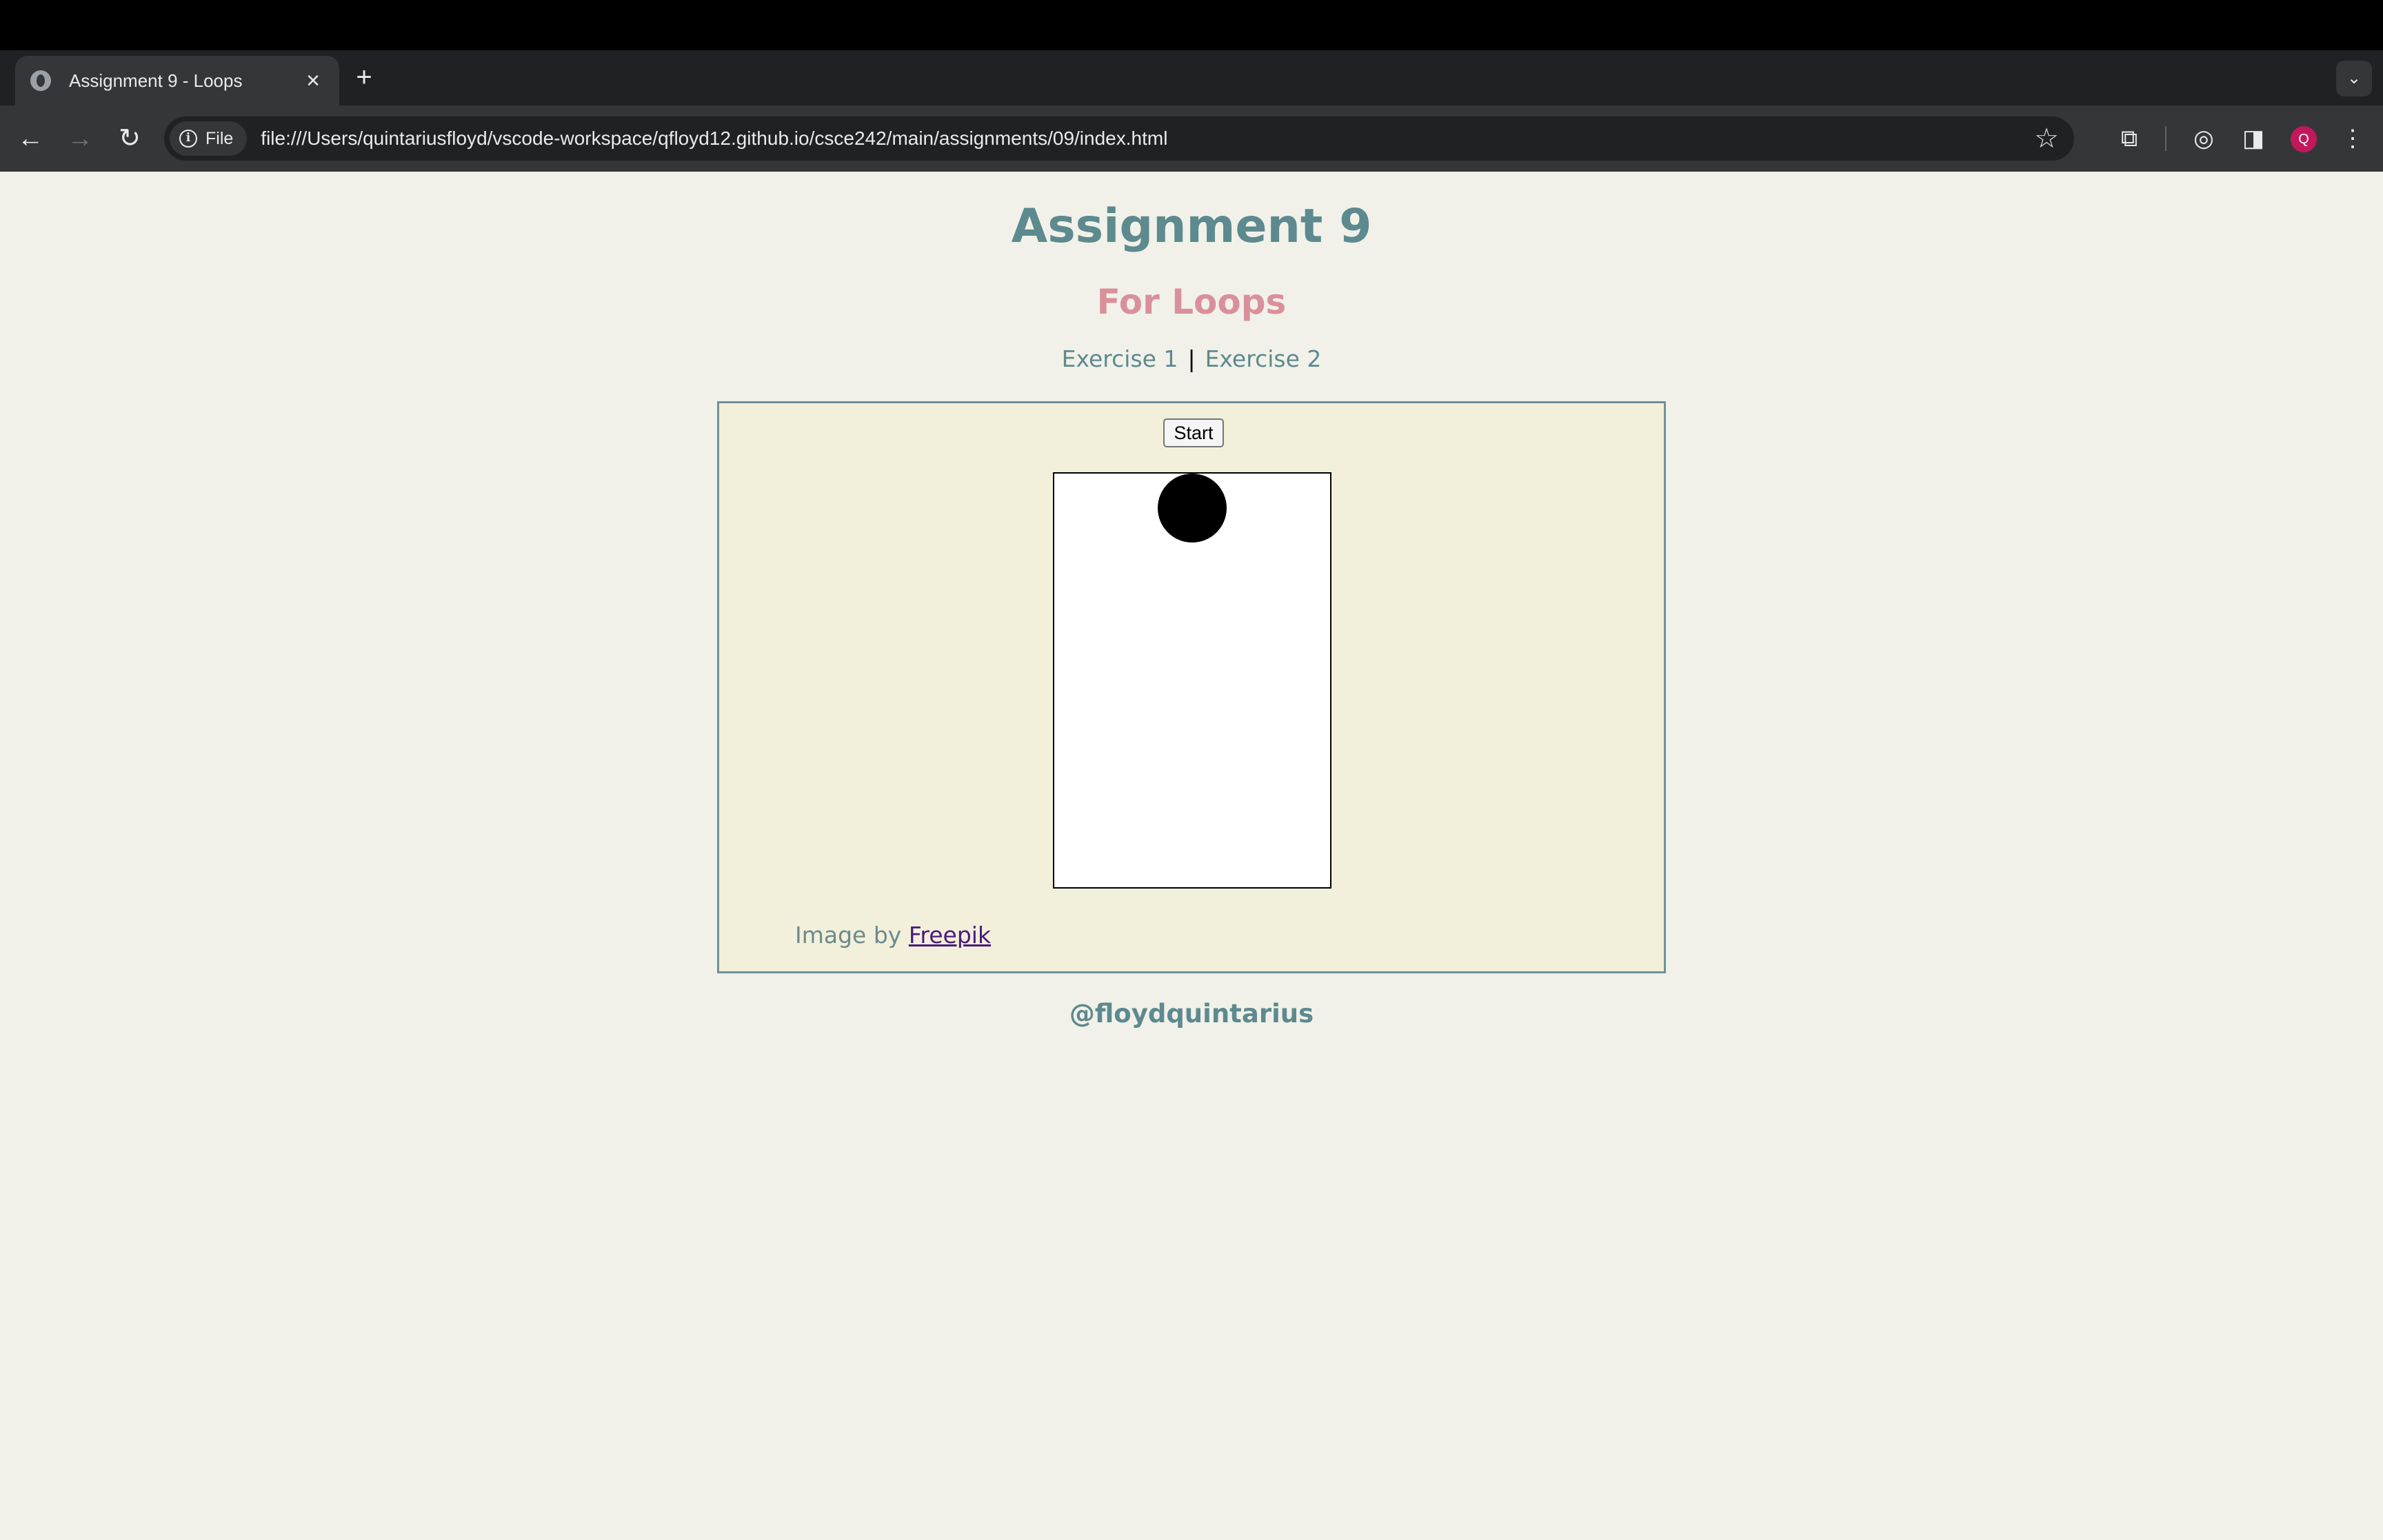 This screenshot has width=2383, height=1540. What do you see at coordinates (313, 81) in the screenshot?
I see `close-tab-icon: ×` at bounding box center [313, 81].